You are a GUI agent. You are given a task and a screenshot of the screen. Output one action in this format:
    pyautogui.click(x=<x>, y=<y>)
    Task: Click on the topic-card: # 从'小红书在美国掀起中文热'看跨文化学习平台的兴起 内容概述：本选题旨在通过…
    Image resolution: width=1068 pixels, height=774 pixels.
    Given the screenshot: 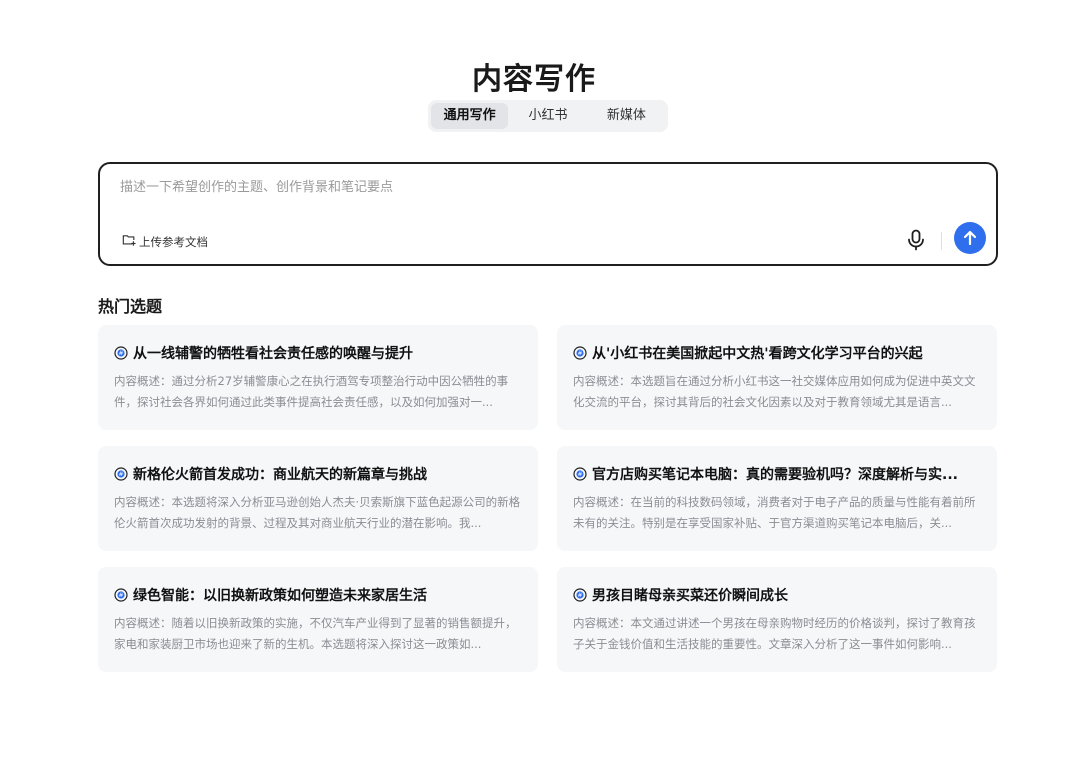 What is the action you would take?
    pyautogui.click(x=777, y=377)
    